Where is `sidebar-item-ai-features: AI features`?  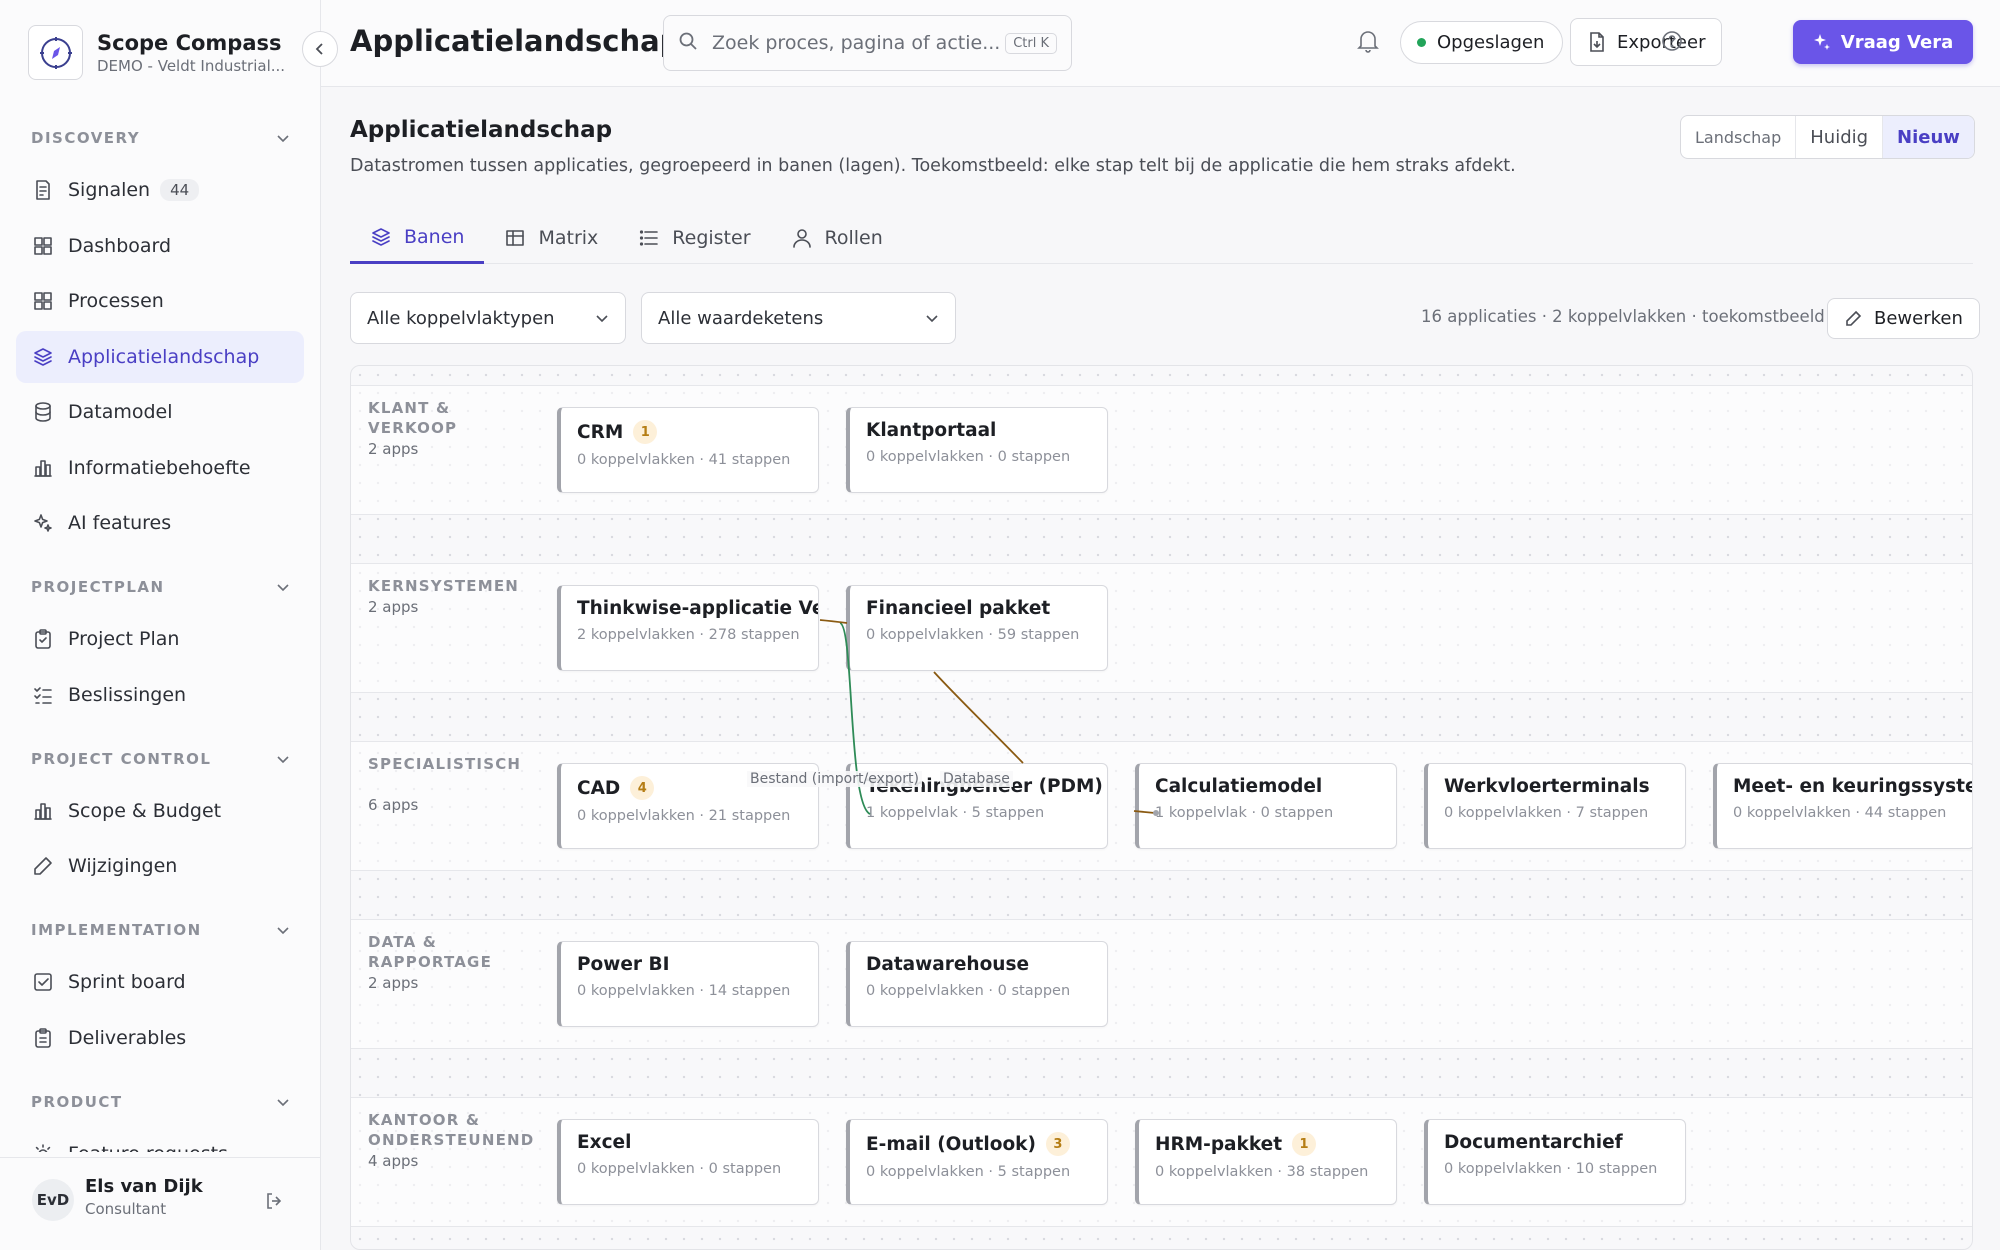 sidebar-item-ai-features: AI features is located at coordinates (160, 523).